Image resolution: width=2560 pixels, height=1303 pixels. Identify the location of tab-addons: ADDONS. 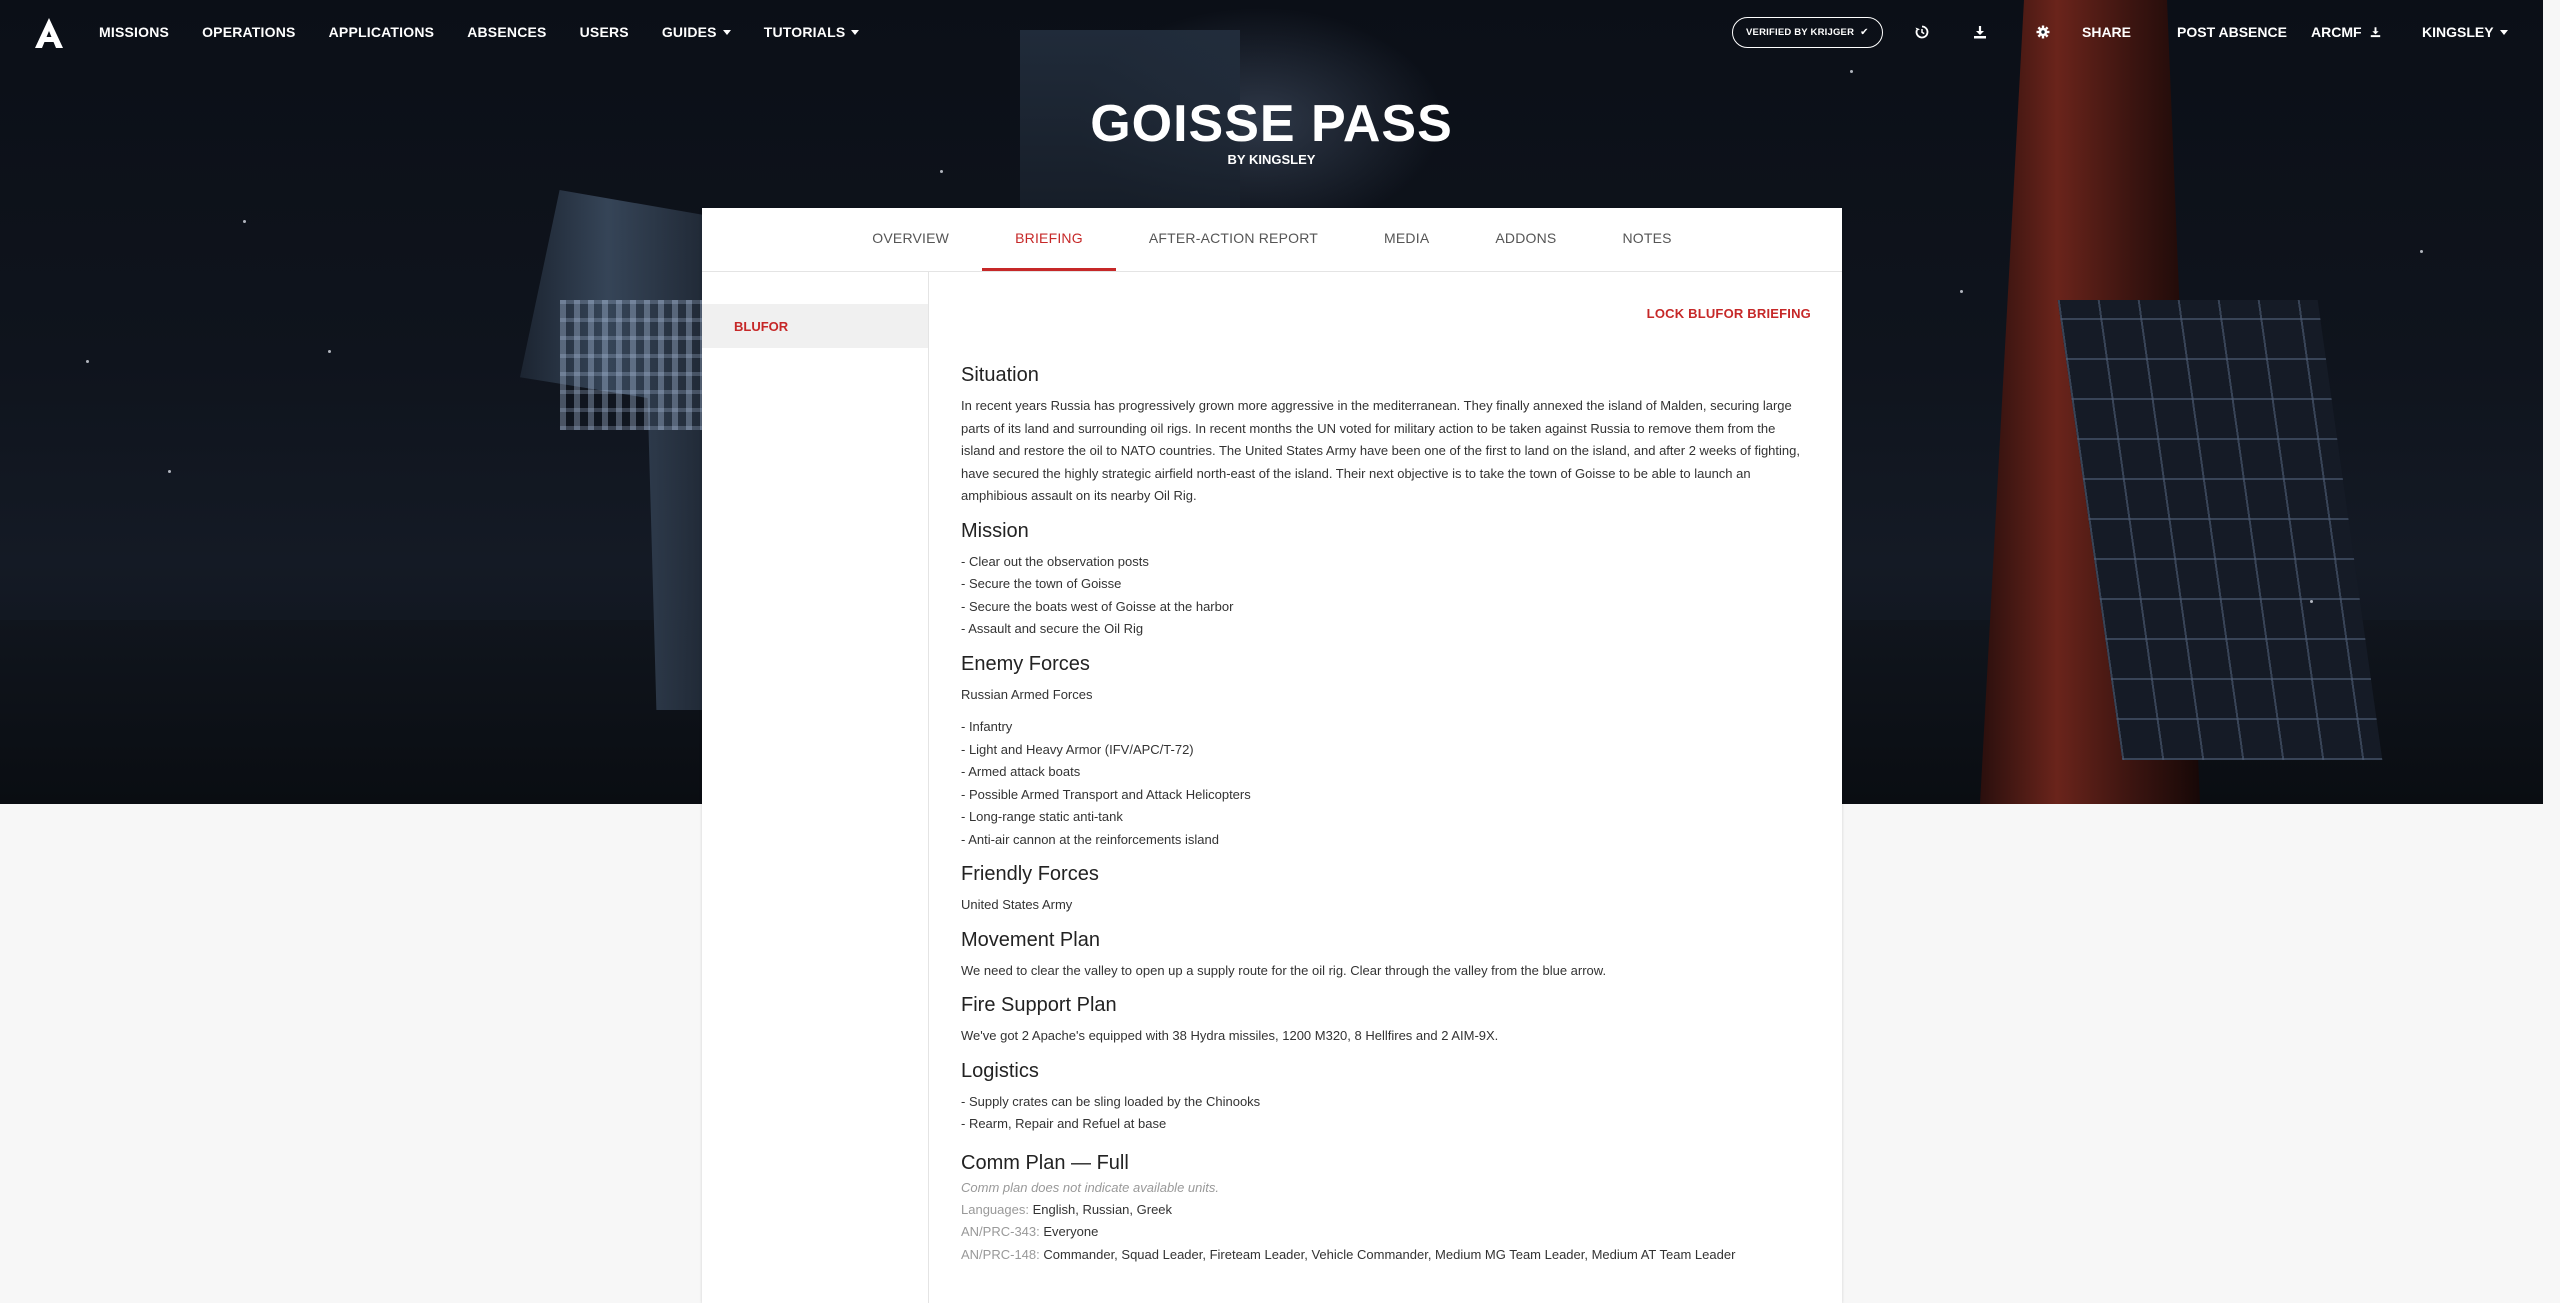
(1525, 239).